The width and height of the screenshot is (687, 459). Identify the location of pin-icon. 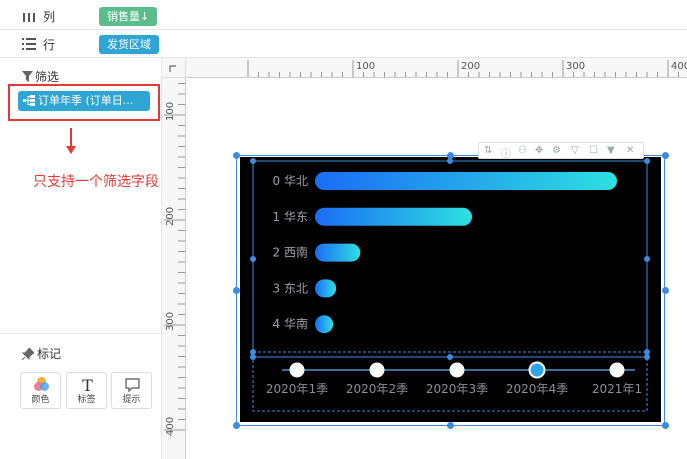
(28, 354).